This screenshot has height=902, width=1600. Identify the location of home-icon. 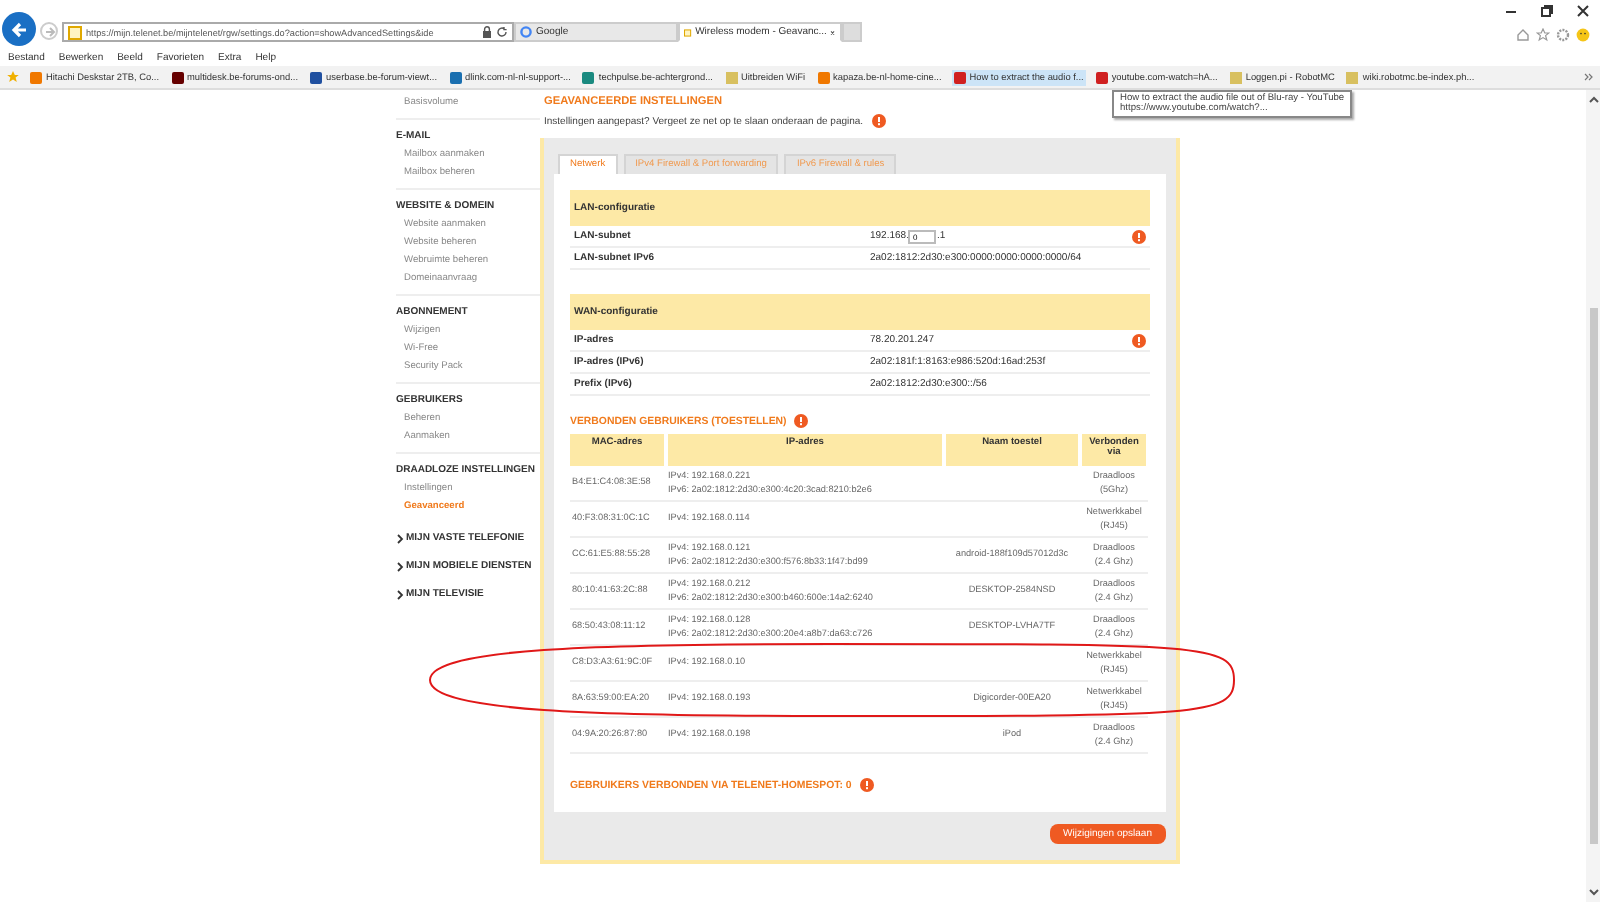
(1523, 35).